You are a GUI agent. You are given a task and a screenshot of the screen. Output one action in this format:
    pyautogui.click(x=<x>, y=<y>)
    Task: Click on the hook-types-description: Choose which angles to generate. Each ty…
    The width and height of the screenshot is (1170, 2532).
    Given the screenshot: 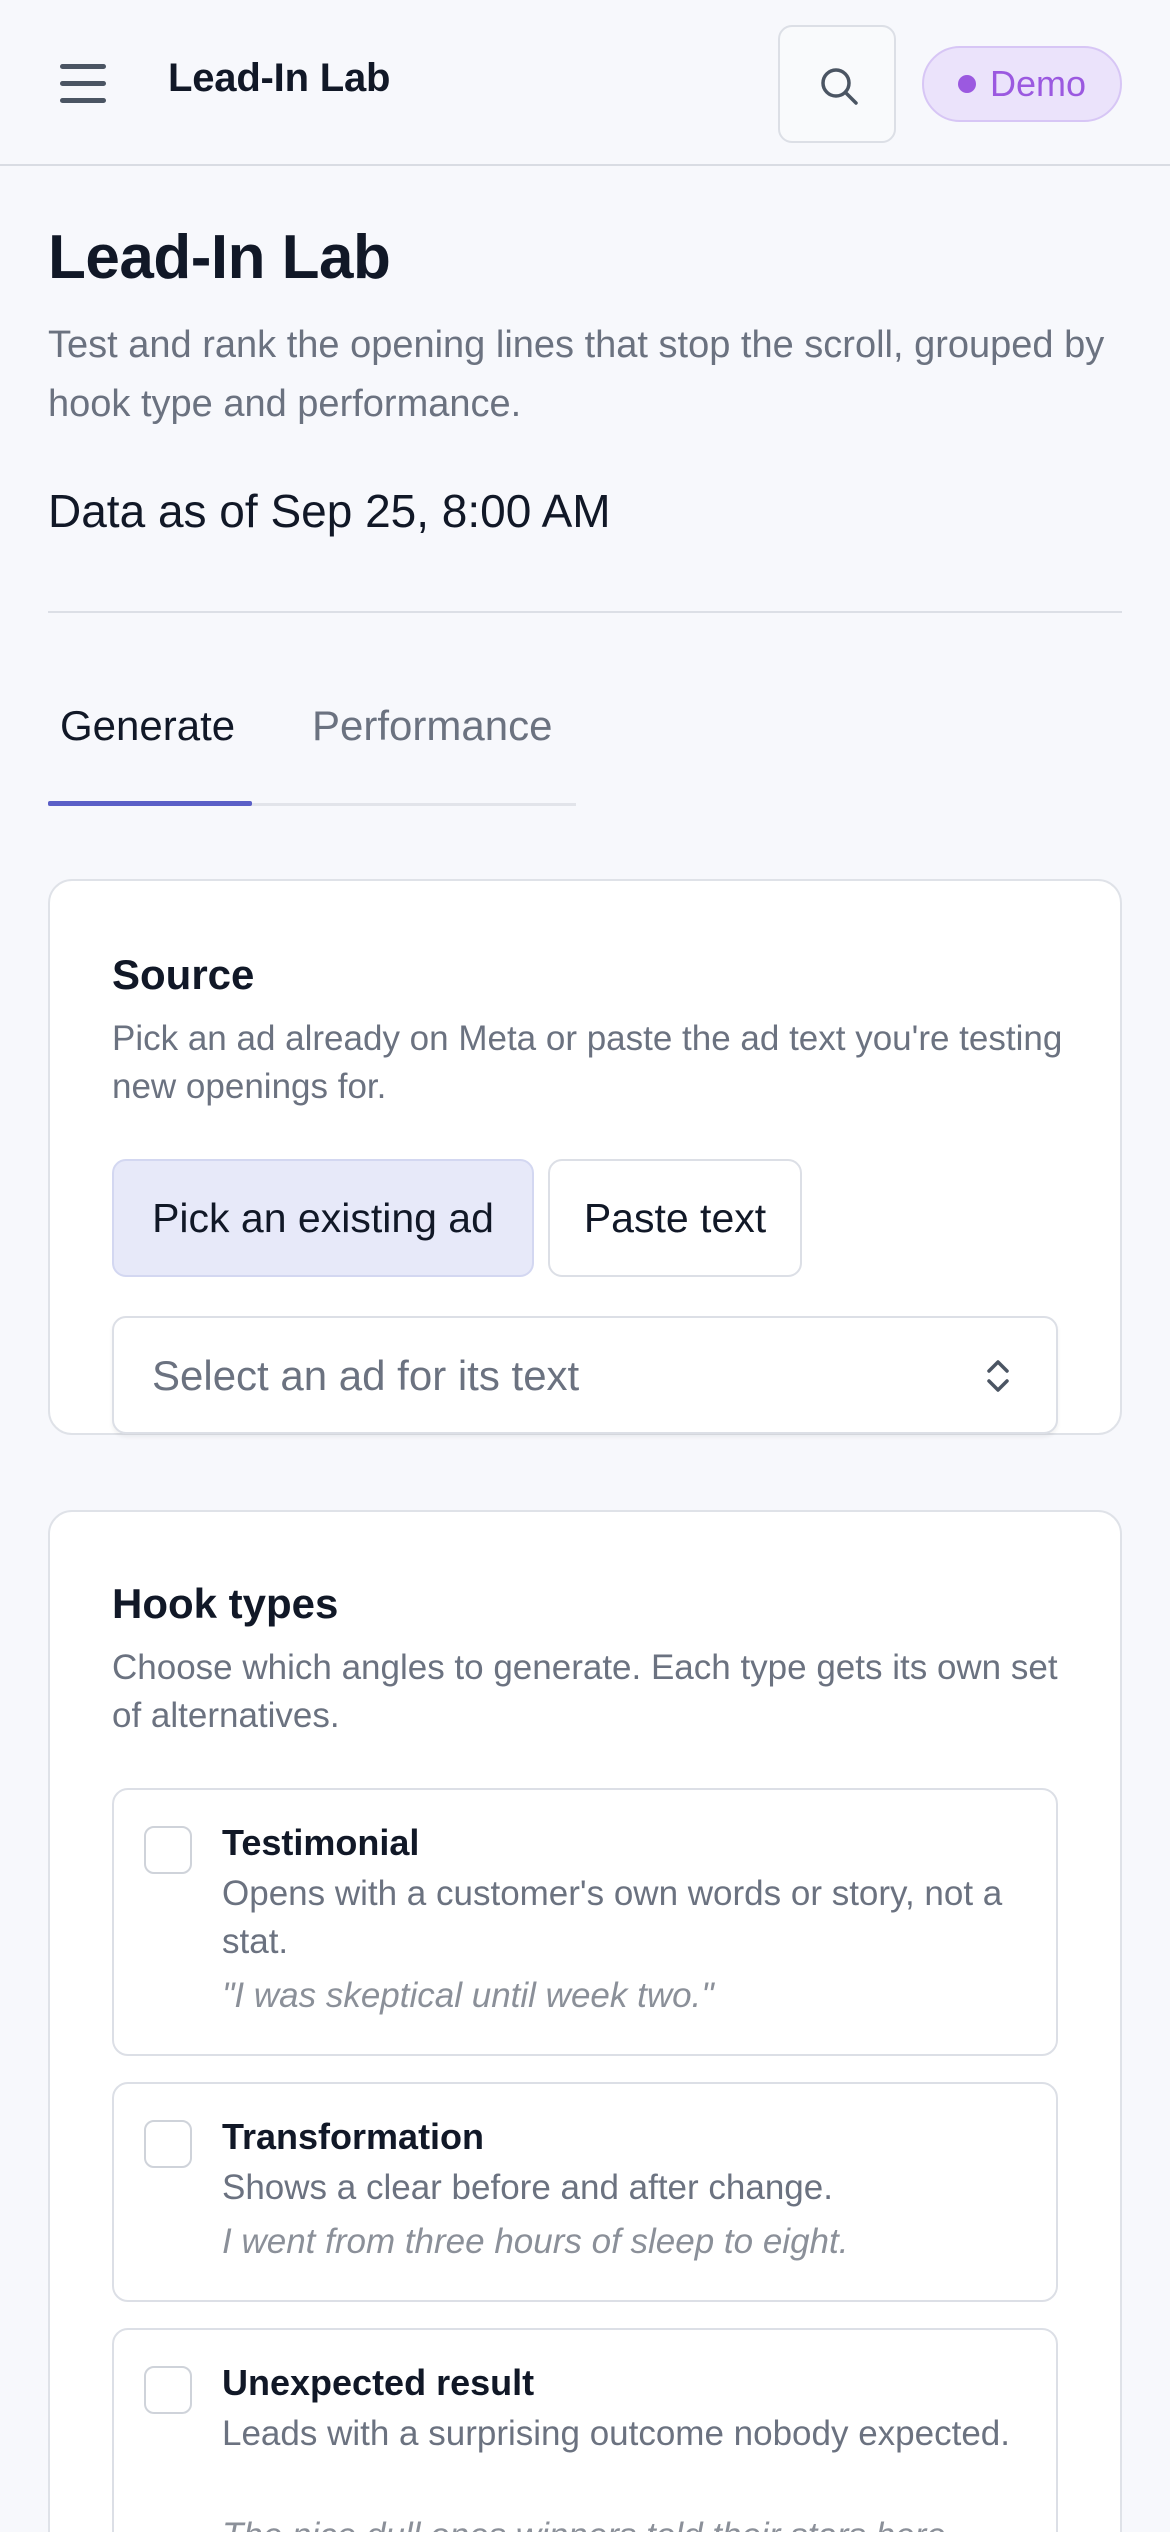 What is the action you would take?
    pyautogui.click(x=585, y=1691)
    